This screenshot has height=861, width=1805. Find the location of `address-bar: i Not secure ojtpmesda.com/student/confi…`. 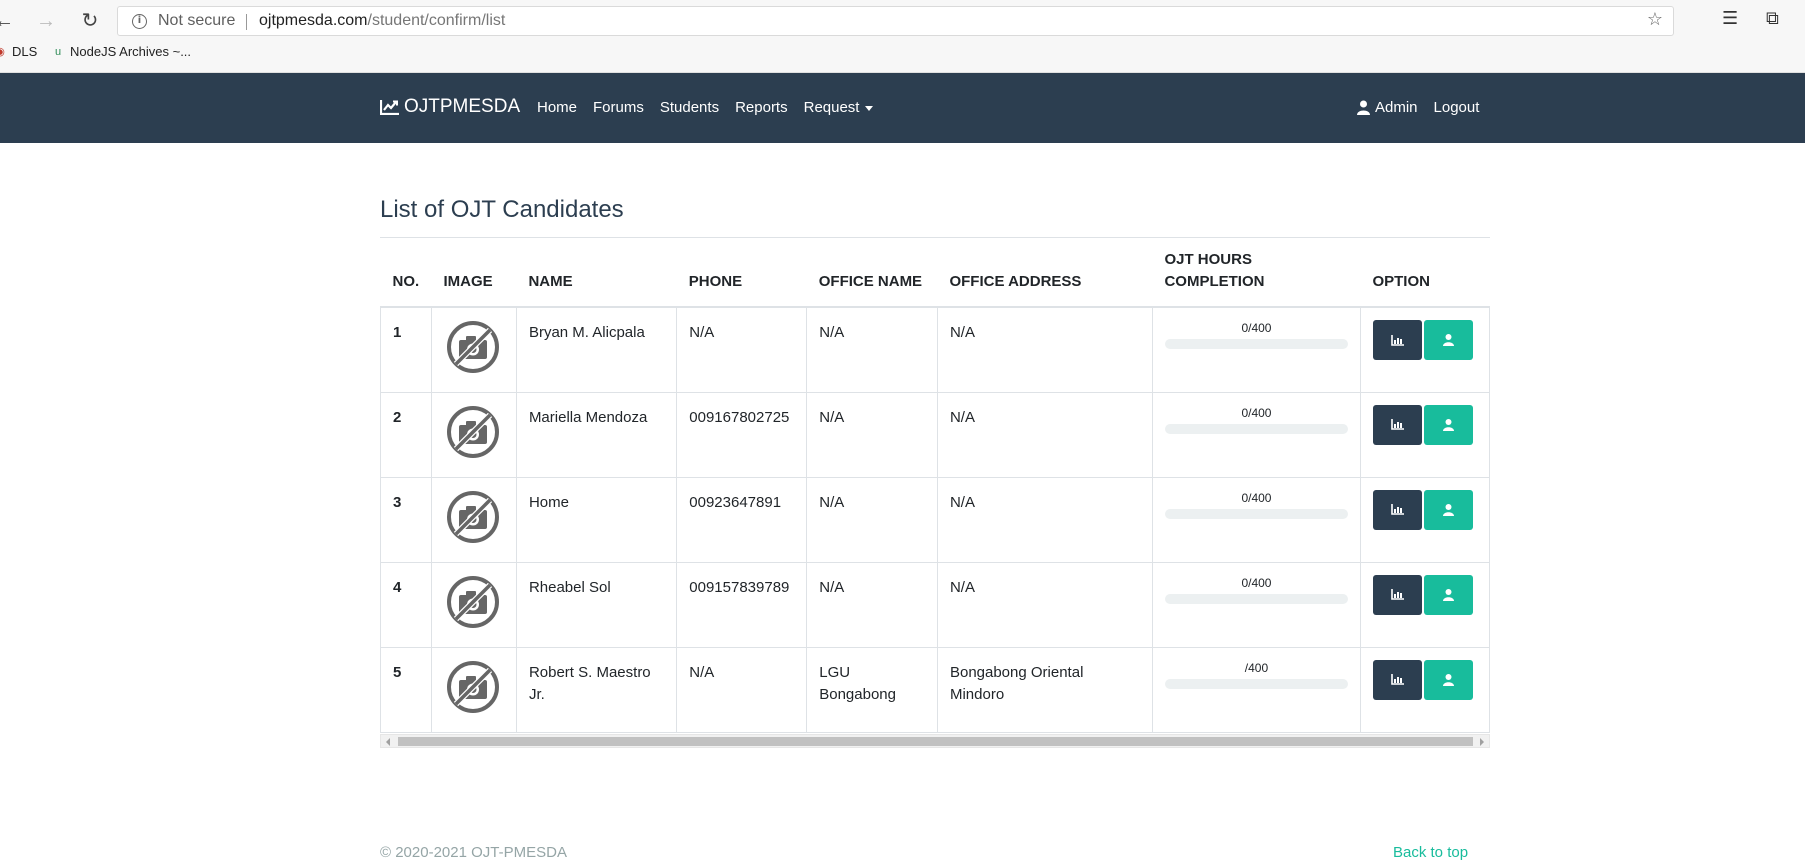

address-bar: i Not secure ojtpmesda.com/student/confi… is located at coordinates (895, 21).